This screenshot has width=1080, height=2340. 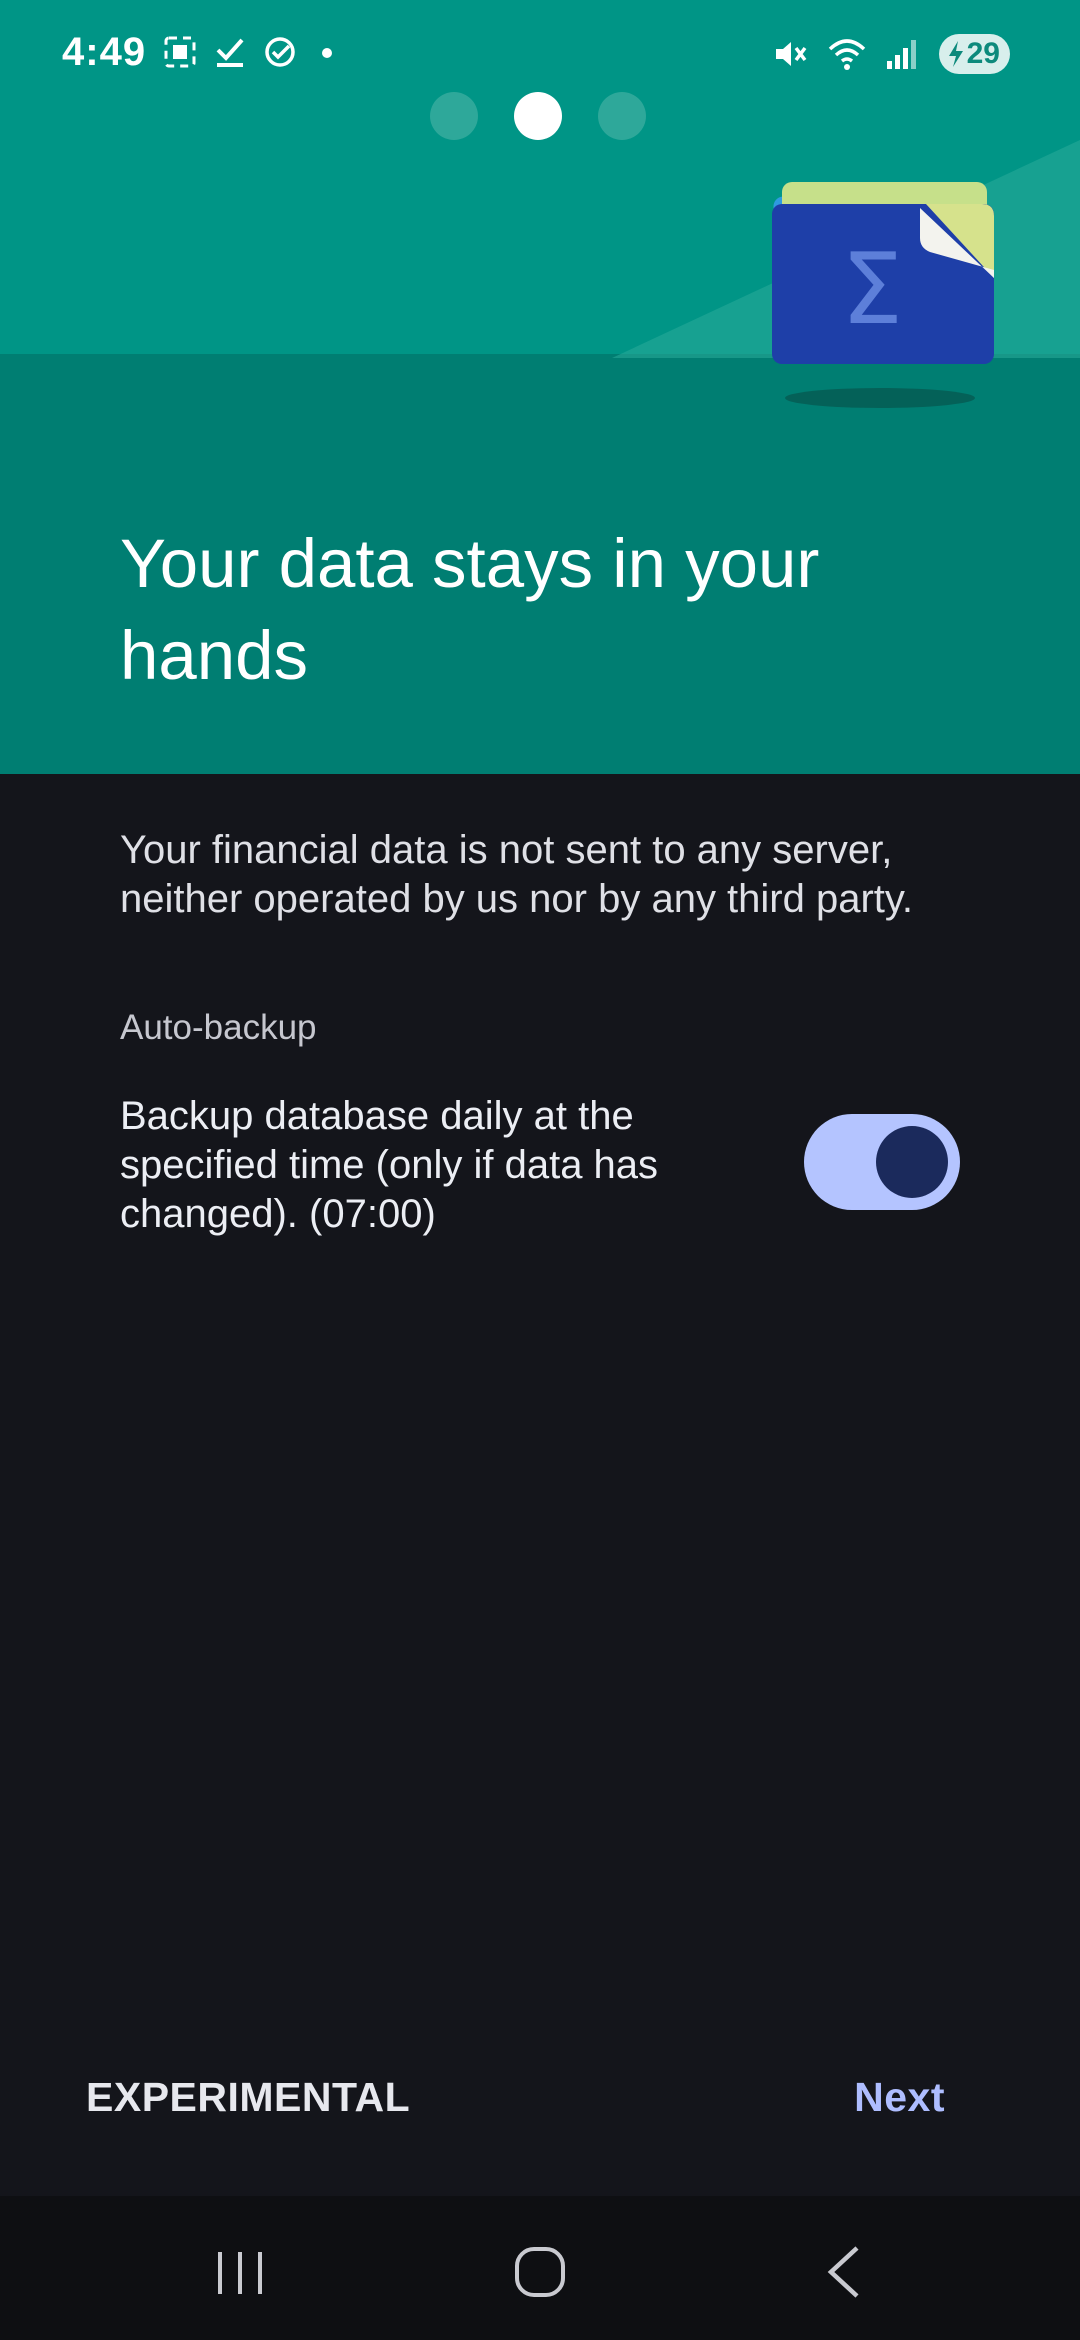 I want to click on battery-indicator: 29, so click(x=974, y=54).